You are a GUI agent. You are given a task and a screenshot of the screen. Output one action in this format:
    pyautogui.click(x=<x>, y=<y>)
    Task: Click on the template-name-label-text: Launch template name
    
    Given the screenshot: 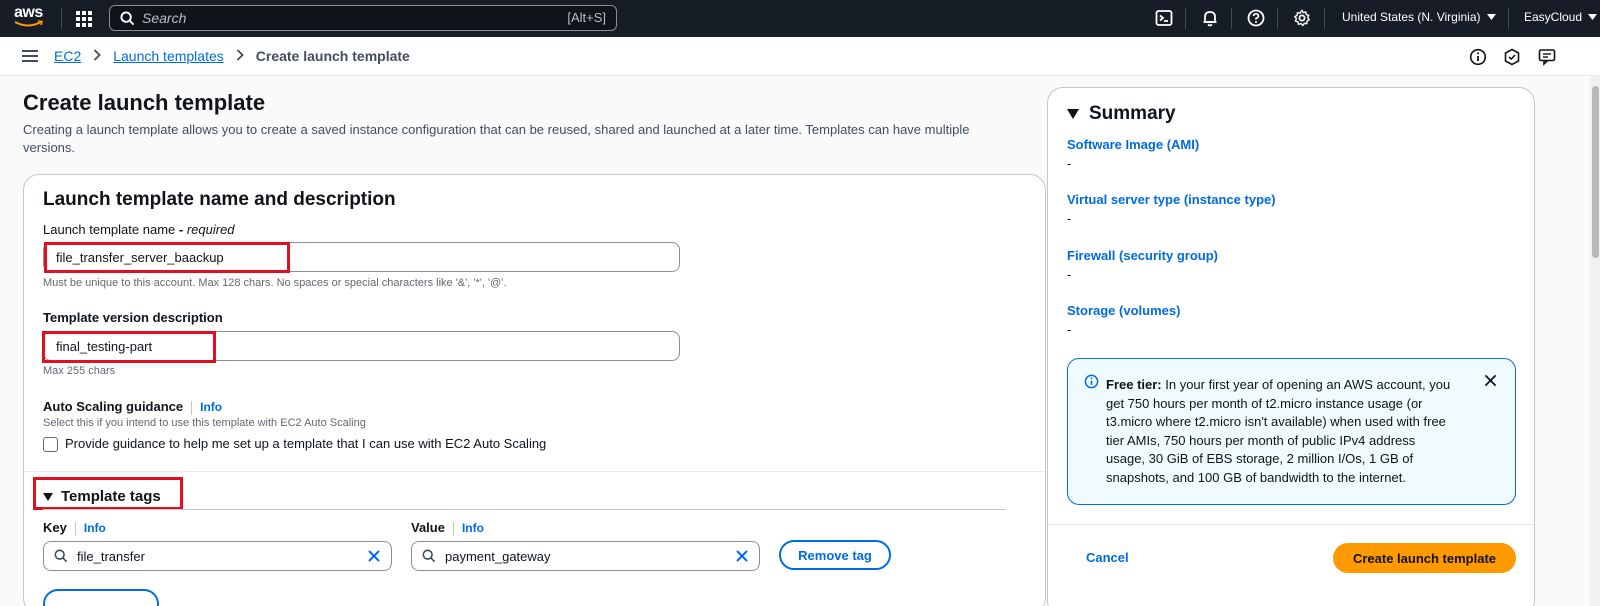 What is the action you would take?
    pyautogui.click(x=109, y=229)
    